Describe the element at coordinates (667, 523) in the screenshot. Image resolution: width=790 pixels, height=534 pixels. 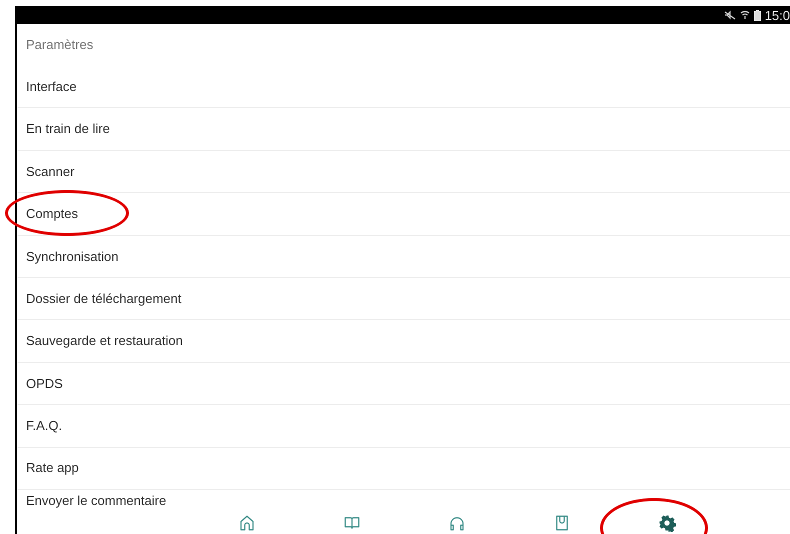
I see `gear-icon` at that location.